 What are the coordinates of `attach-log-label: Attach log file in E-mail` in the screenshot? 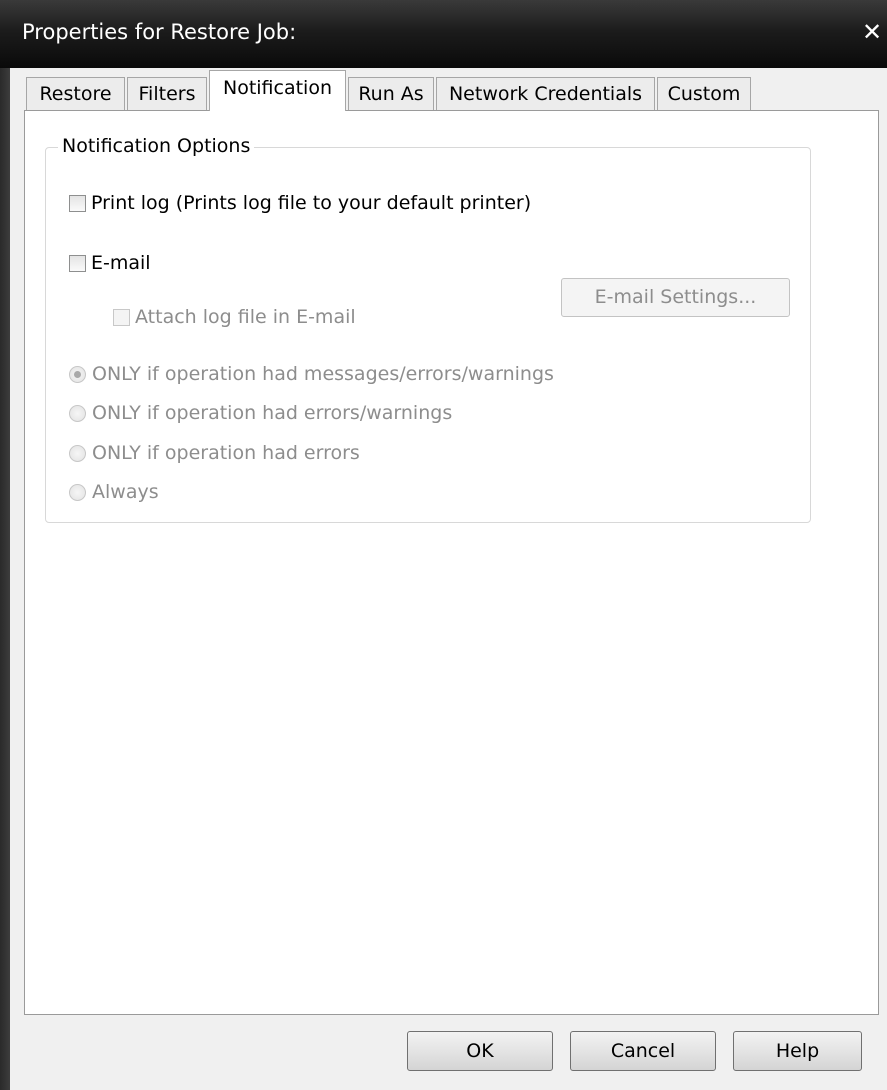 It's located at (245, 317).